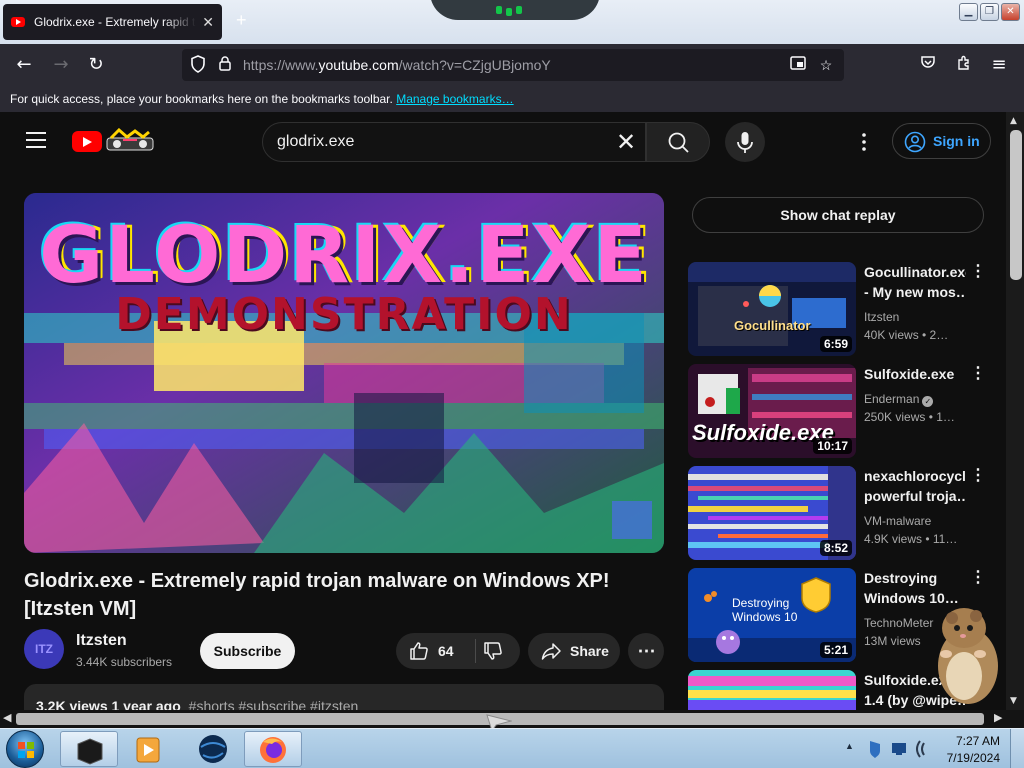 The height and width of the screenshot is (768, 1024). I want to click on taskbar-item-media-player, so click(149, 749).